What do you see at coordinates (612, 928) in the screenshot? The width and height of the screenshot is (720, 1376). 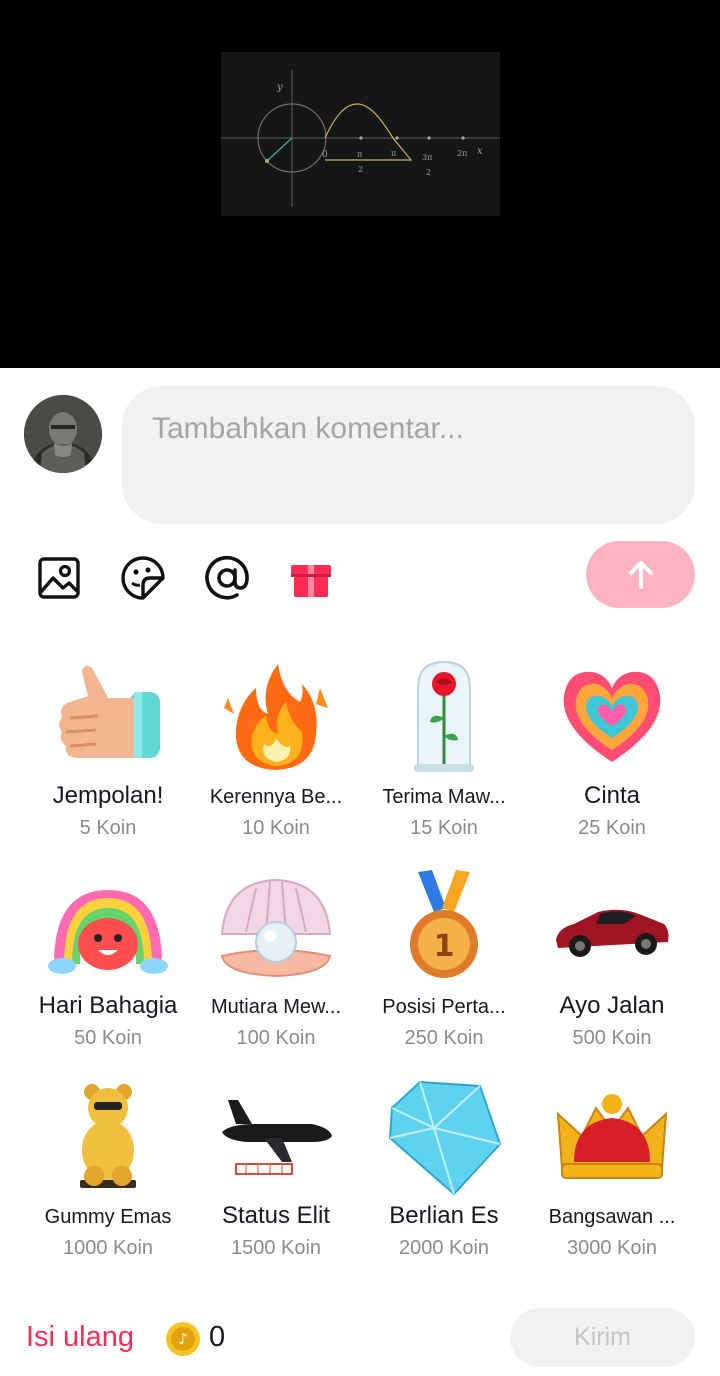 I see `sports-car-icon` at bounding box center [612, 928].